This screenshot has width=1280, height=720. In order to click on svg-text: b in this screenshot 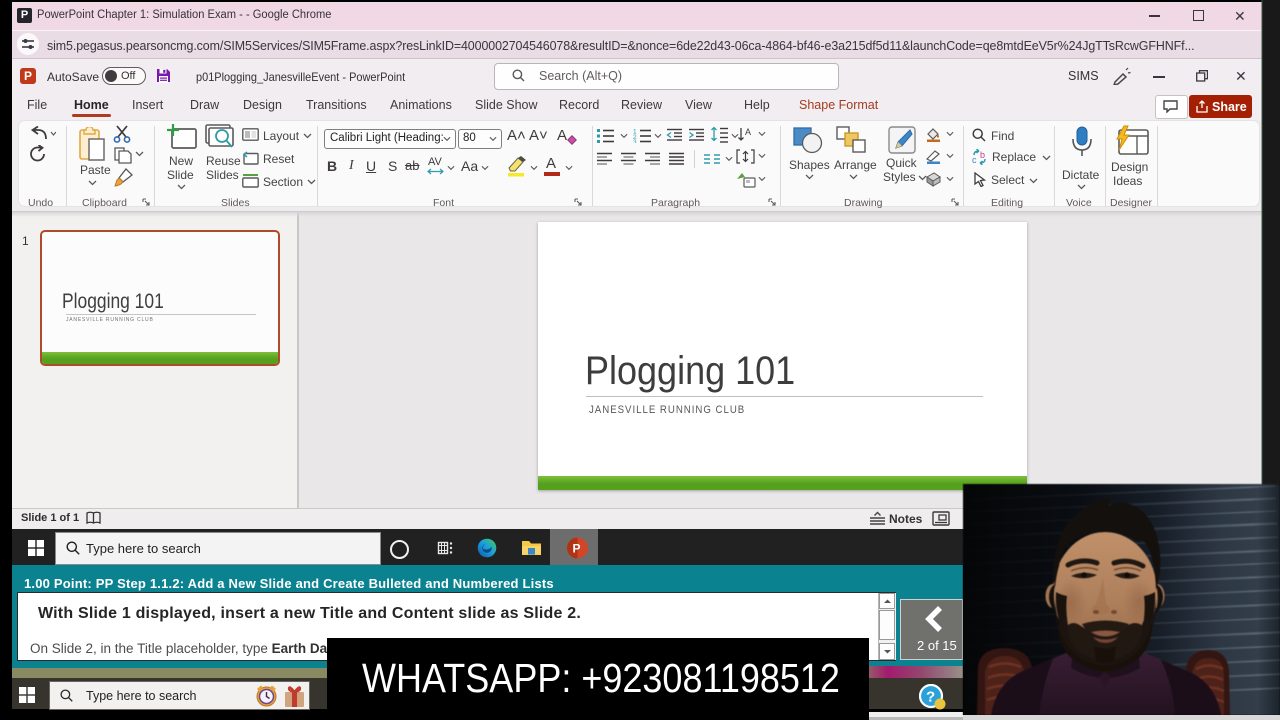, I will do `click(982, 155)`.